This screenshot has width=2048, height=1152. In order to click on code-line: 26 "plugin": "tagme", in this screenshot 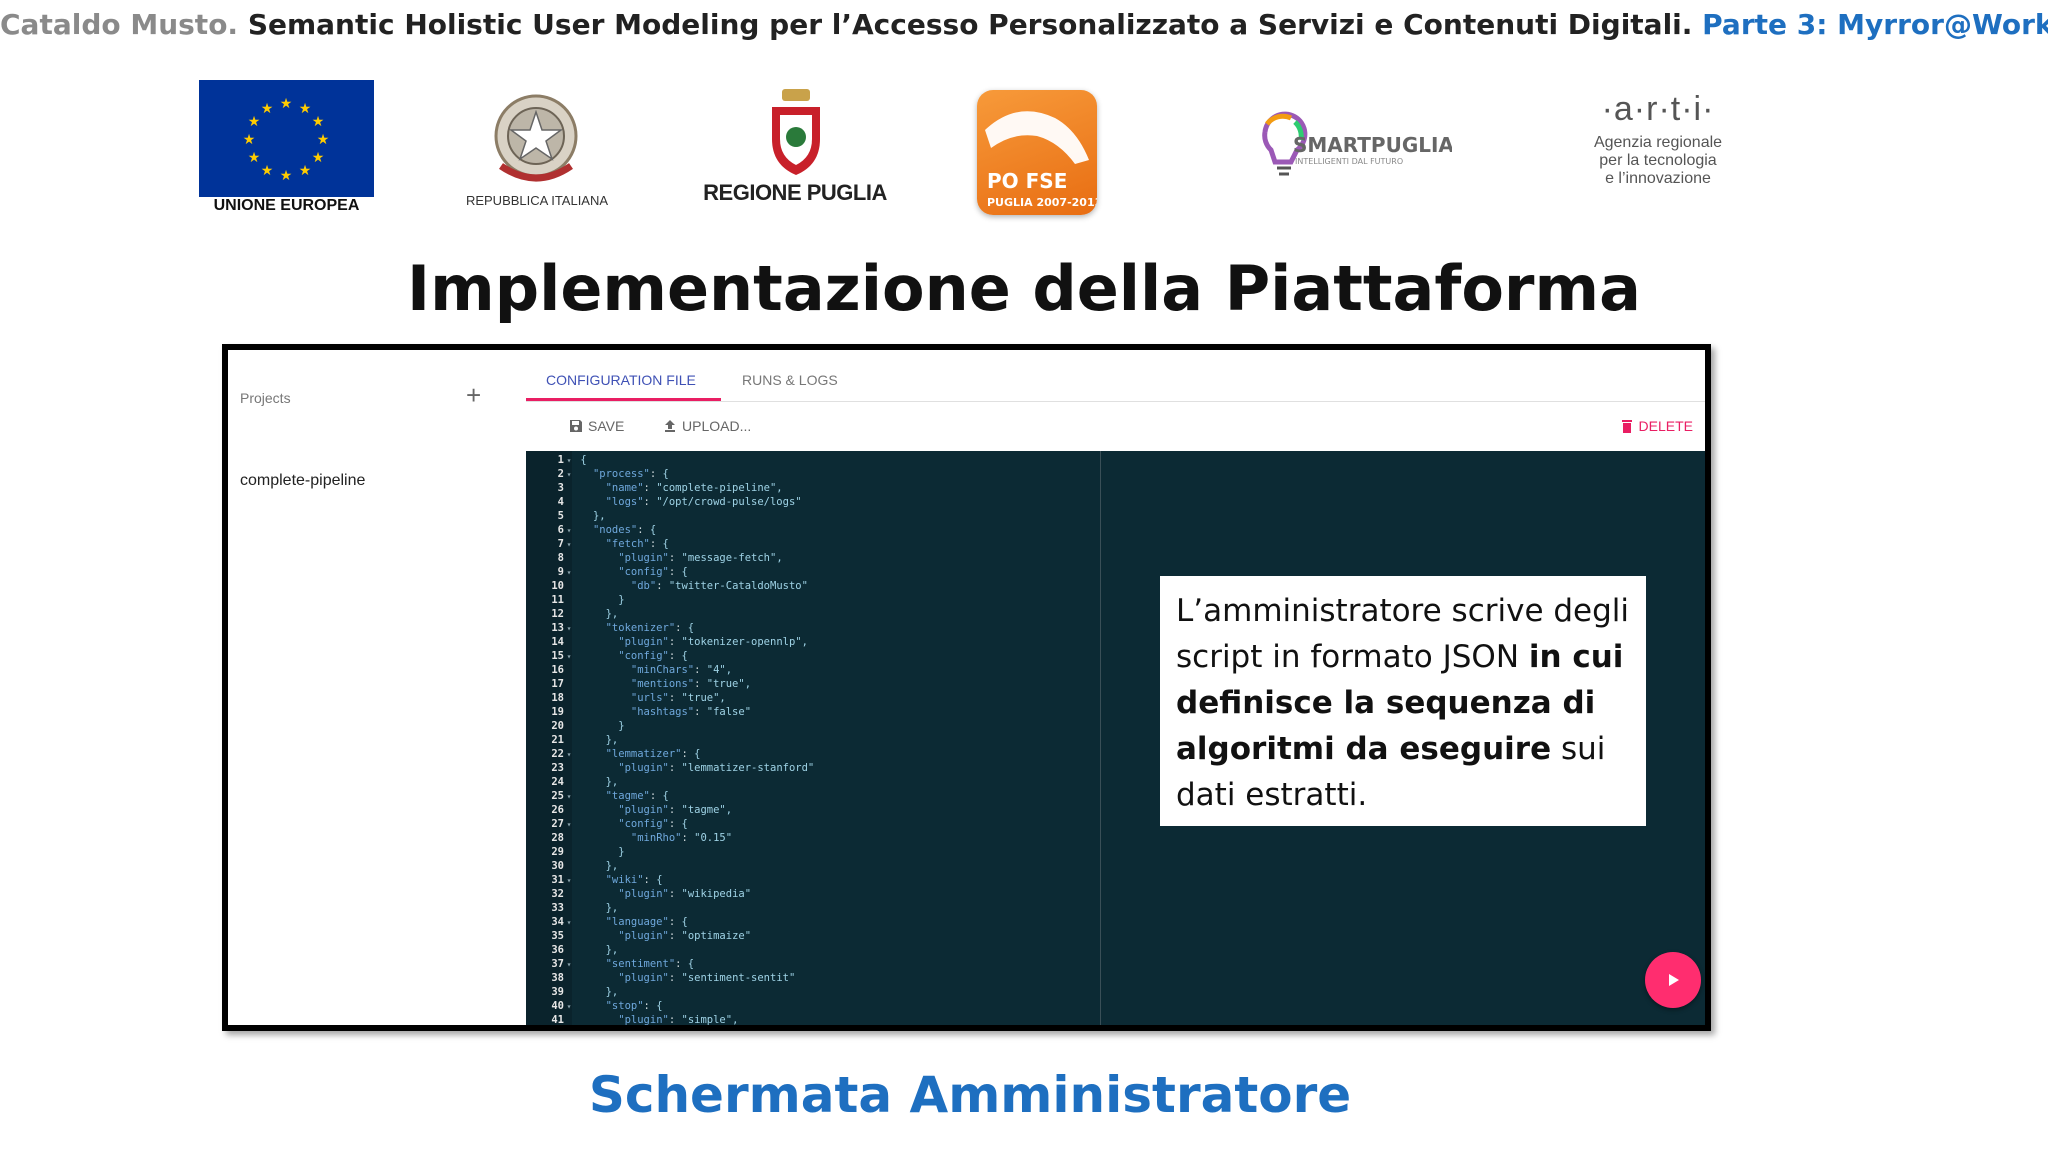, I will do `click(642, 810)`.